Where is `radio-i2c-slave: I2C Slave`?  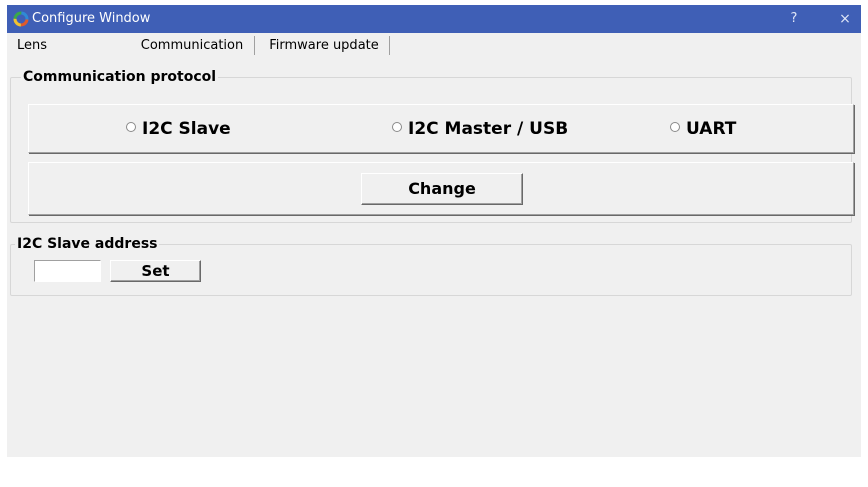
radio-i2c-slave: I2C Slave is located at coordinates (178, 129).